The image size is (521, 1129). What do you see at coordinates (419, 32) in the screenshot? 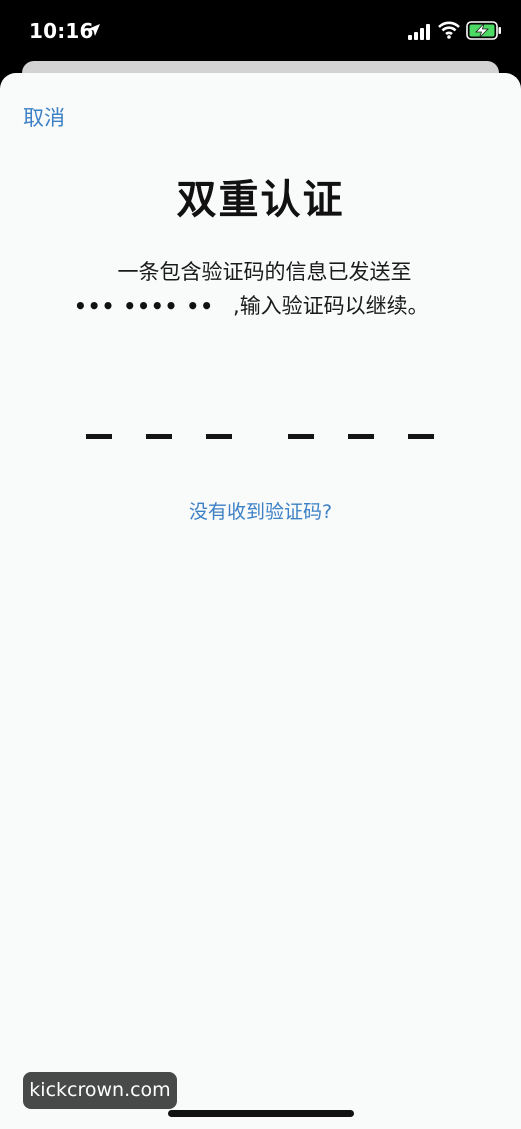
I see `cellular-signal-icon` at bounding box center [419, 32].